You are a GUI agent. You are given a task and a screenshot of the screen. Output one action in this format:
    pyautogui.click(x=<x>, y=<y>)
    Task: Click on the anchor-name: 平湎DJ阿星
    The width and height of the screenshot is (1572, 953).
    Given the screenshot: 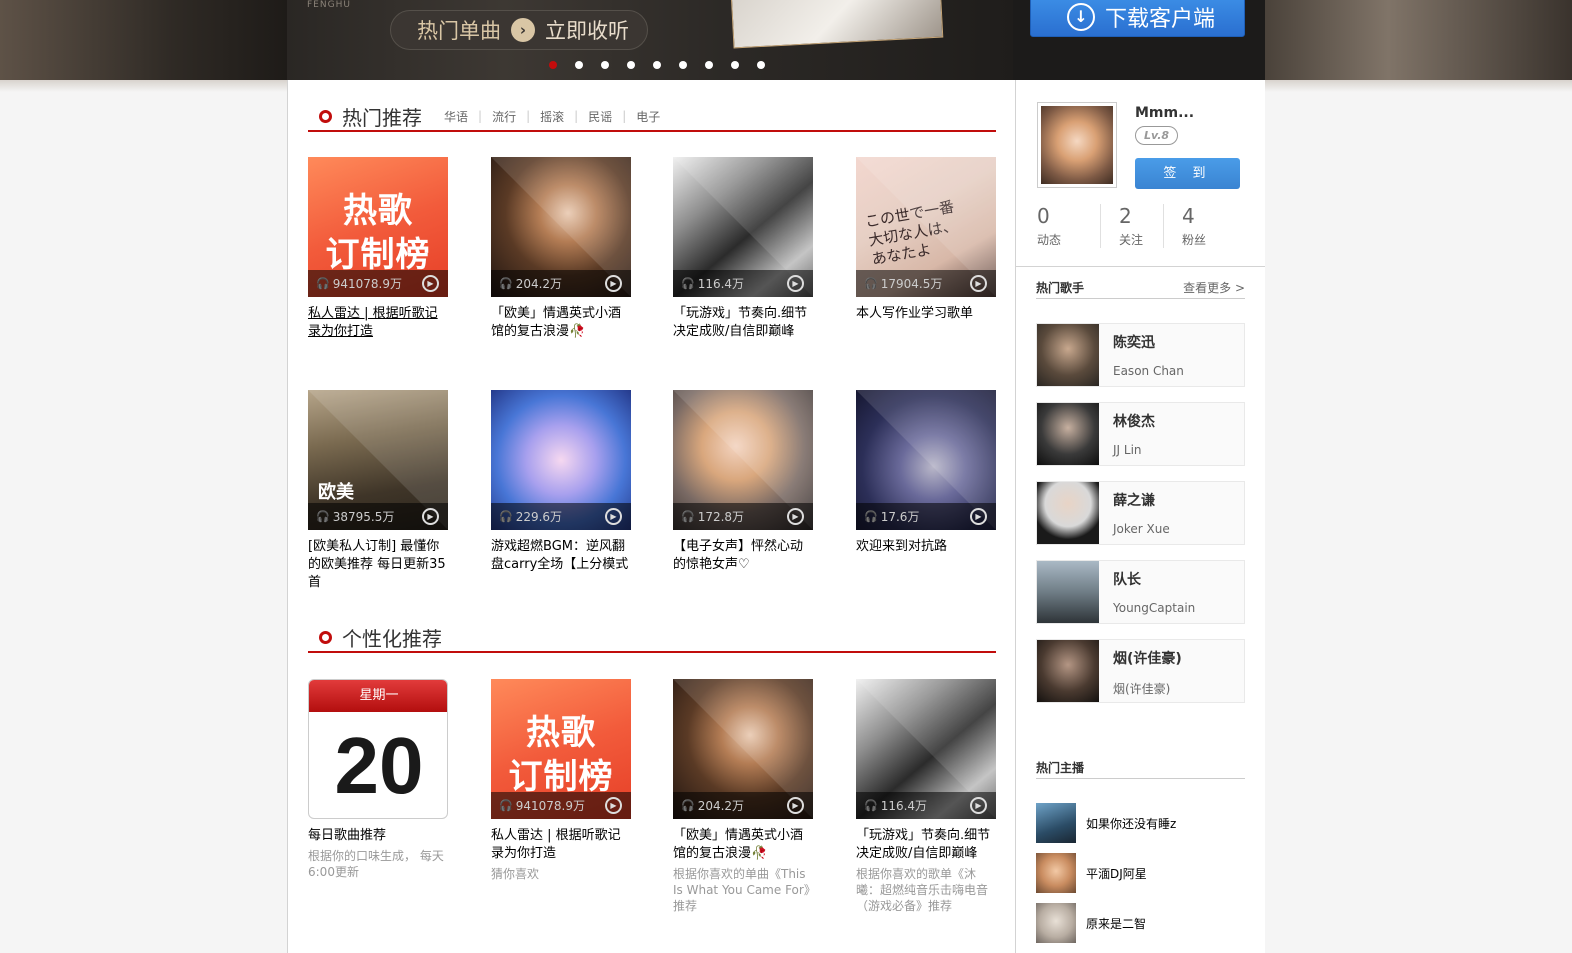 What is the action you would take?
    pyautogui.click(x=1116, y=873)
    